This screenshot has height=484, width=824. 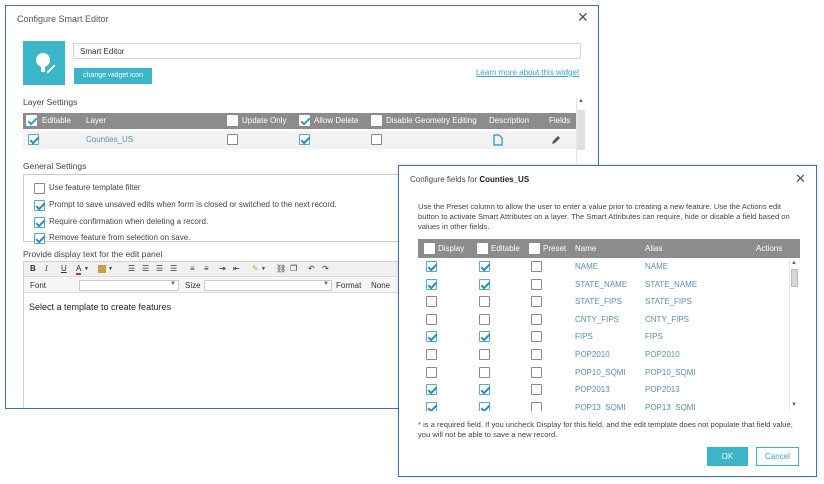 What do you see at coordinates (429, 248) in the screenshot?
I see `display-all-checkbox` at bounding box center [429, 248].